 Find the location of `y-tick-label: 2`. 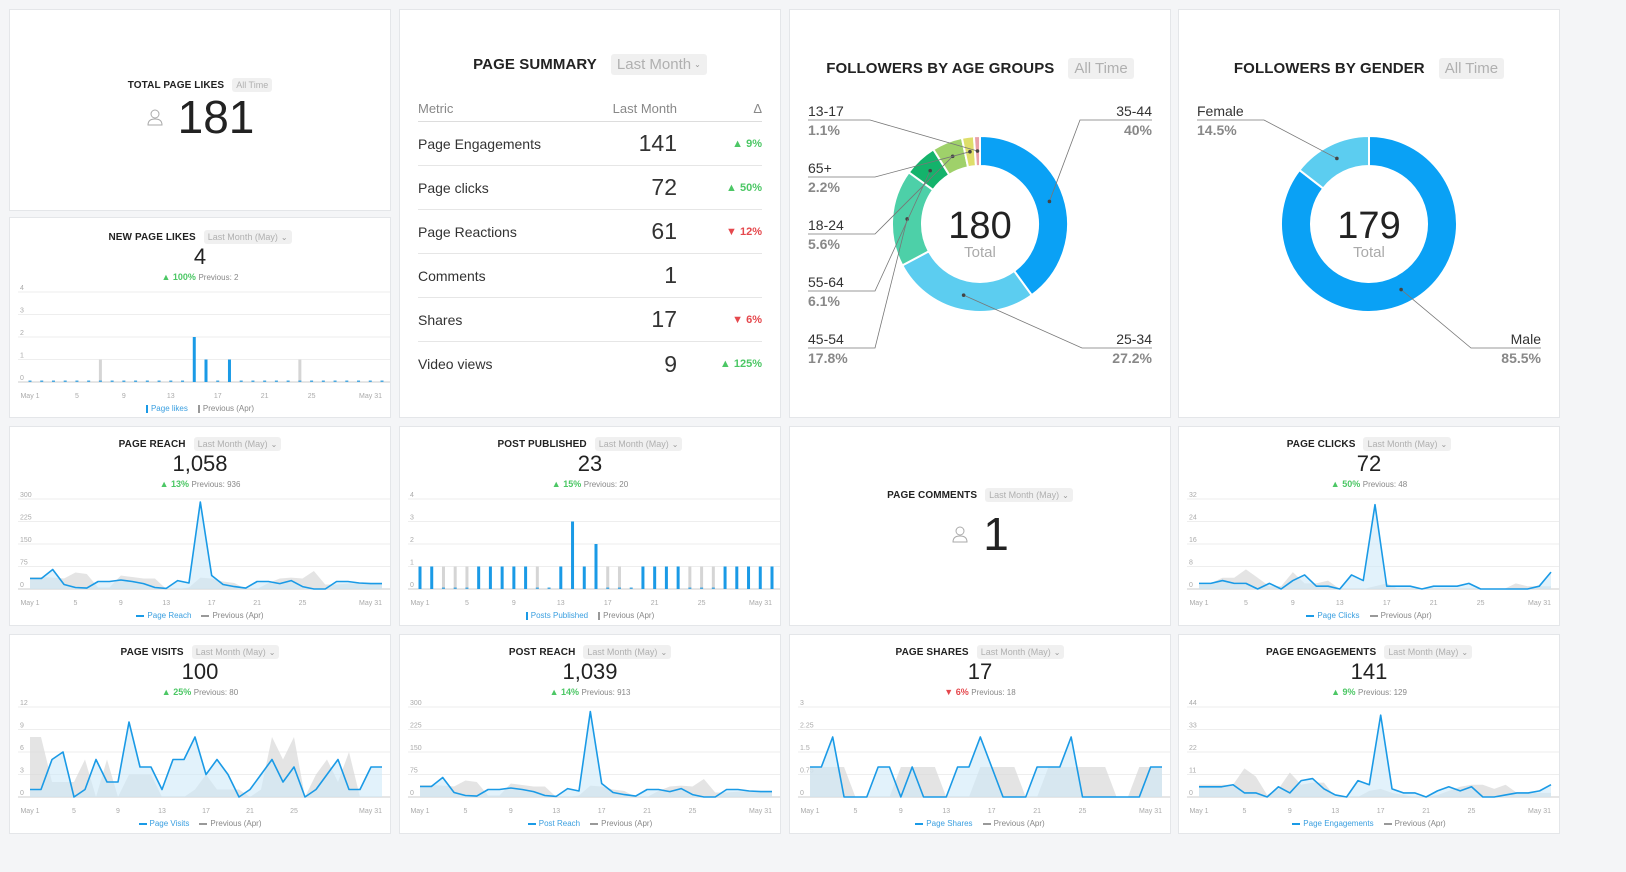

y-tick-label: 2 is located at coordinates (22, 333).